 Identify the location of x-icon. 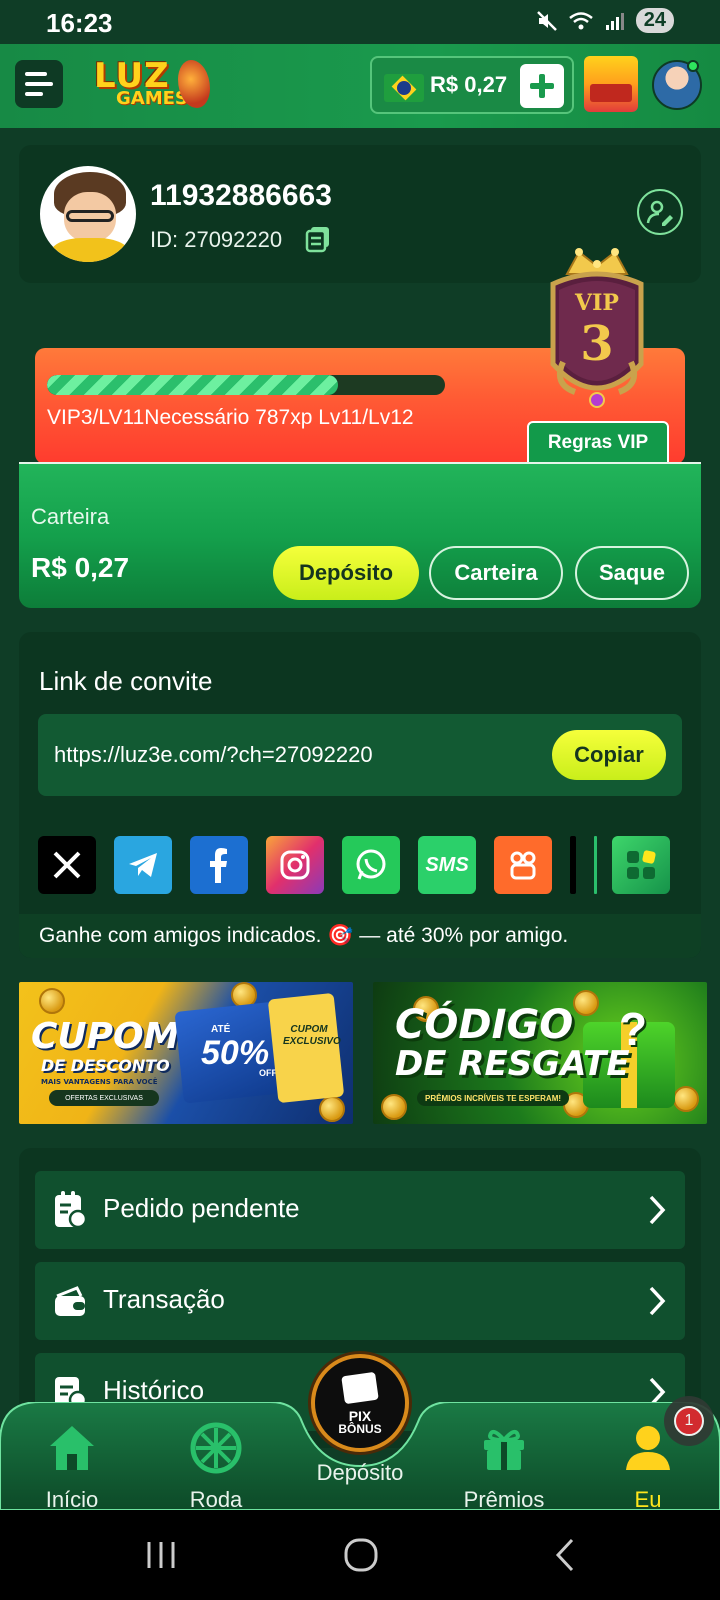
(67, 865).